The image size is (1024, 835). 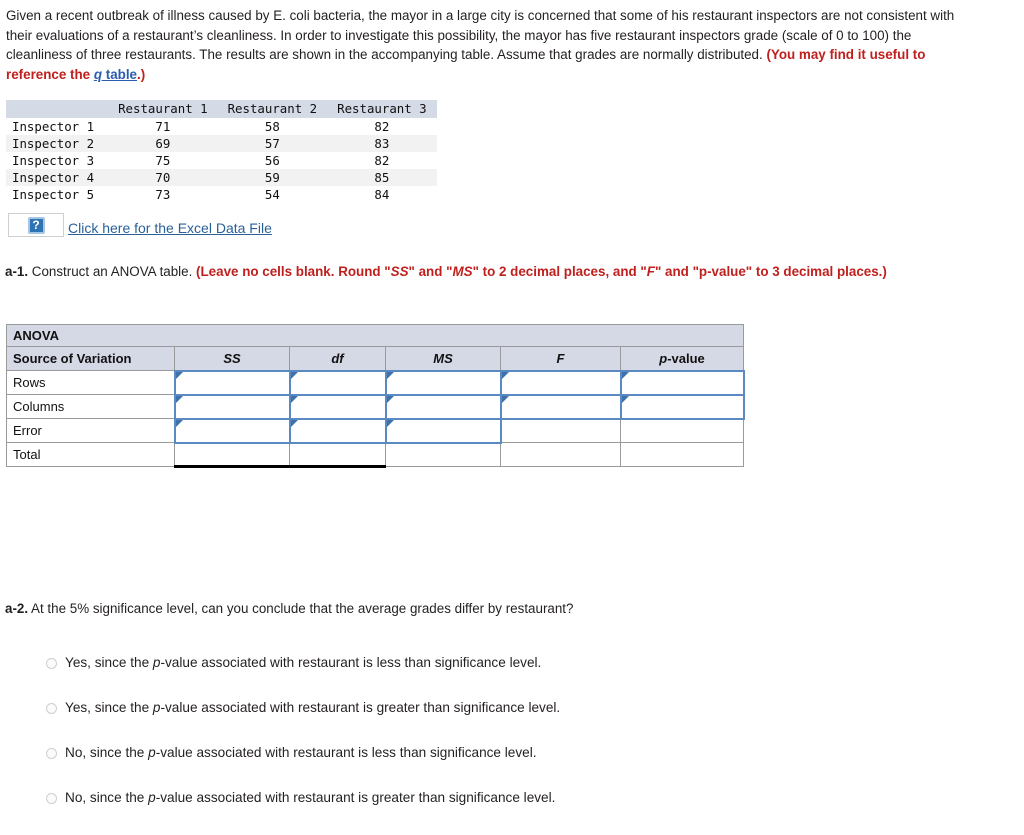 I want to click on anova-input-rows-df, so click(x=337, y=382).